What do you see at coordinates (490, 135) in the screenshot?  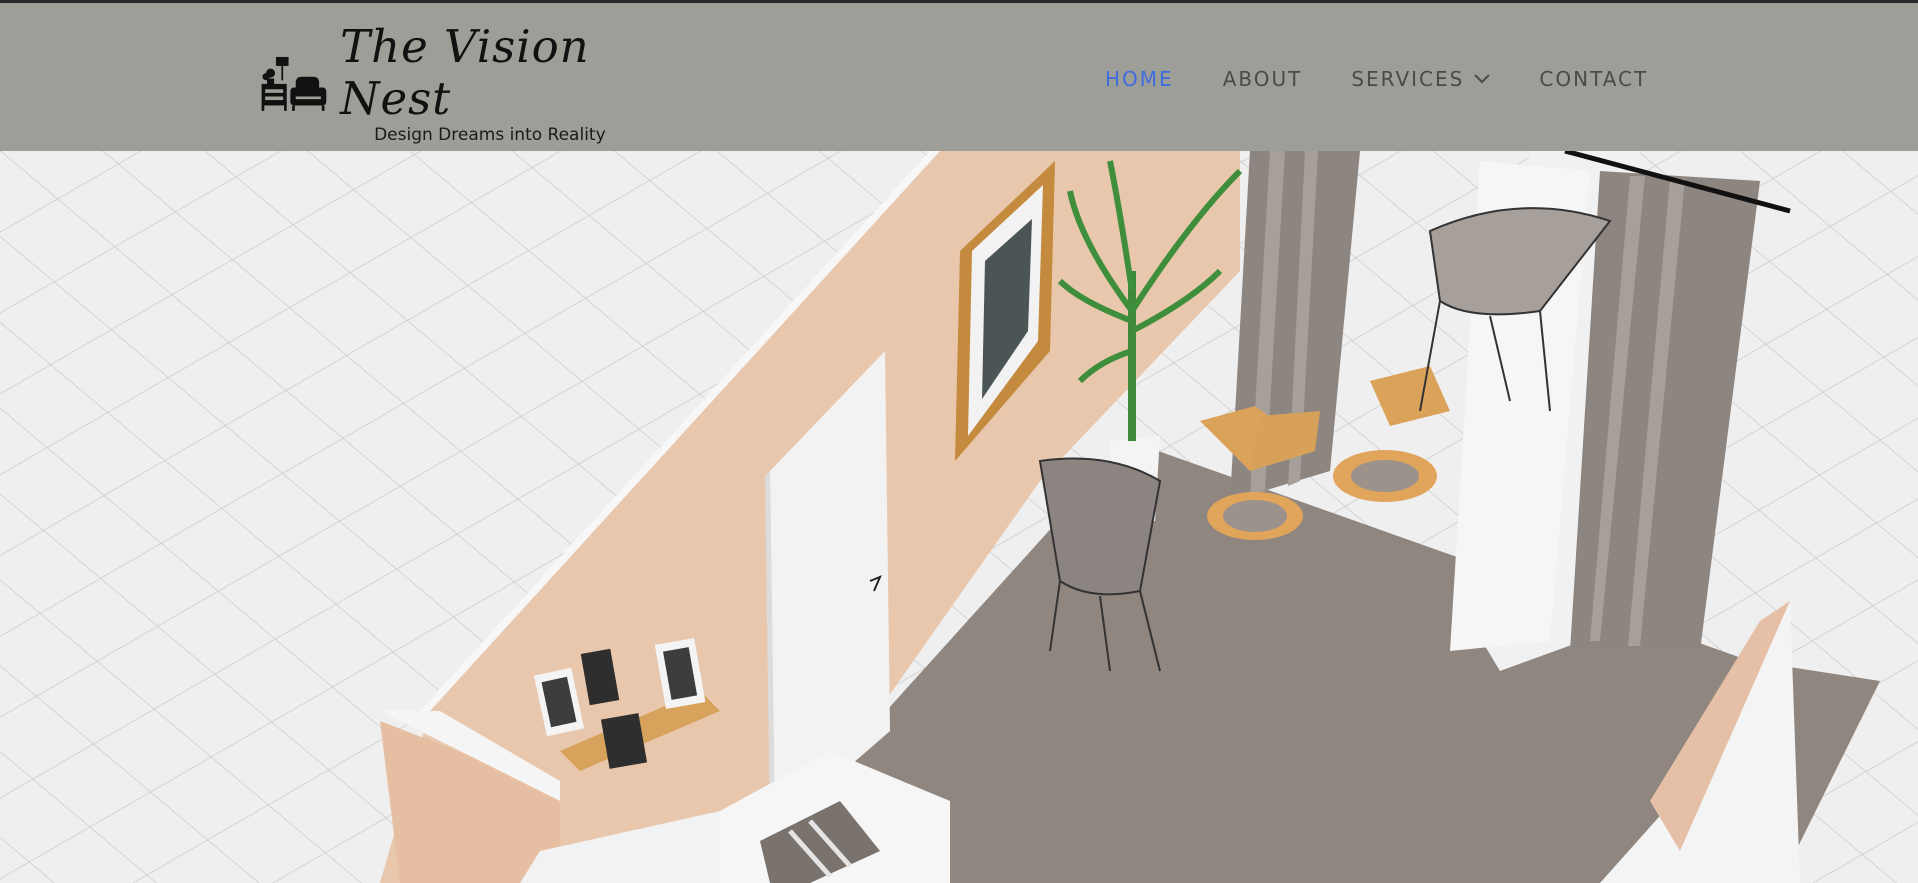 I see `logo-tagline: Design Dreams into Reality` at bounding box center [490, 135].